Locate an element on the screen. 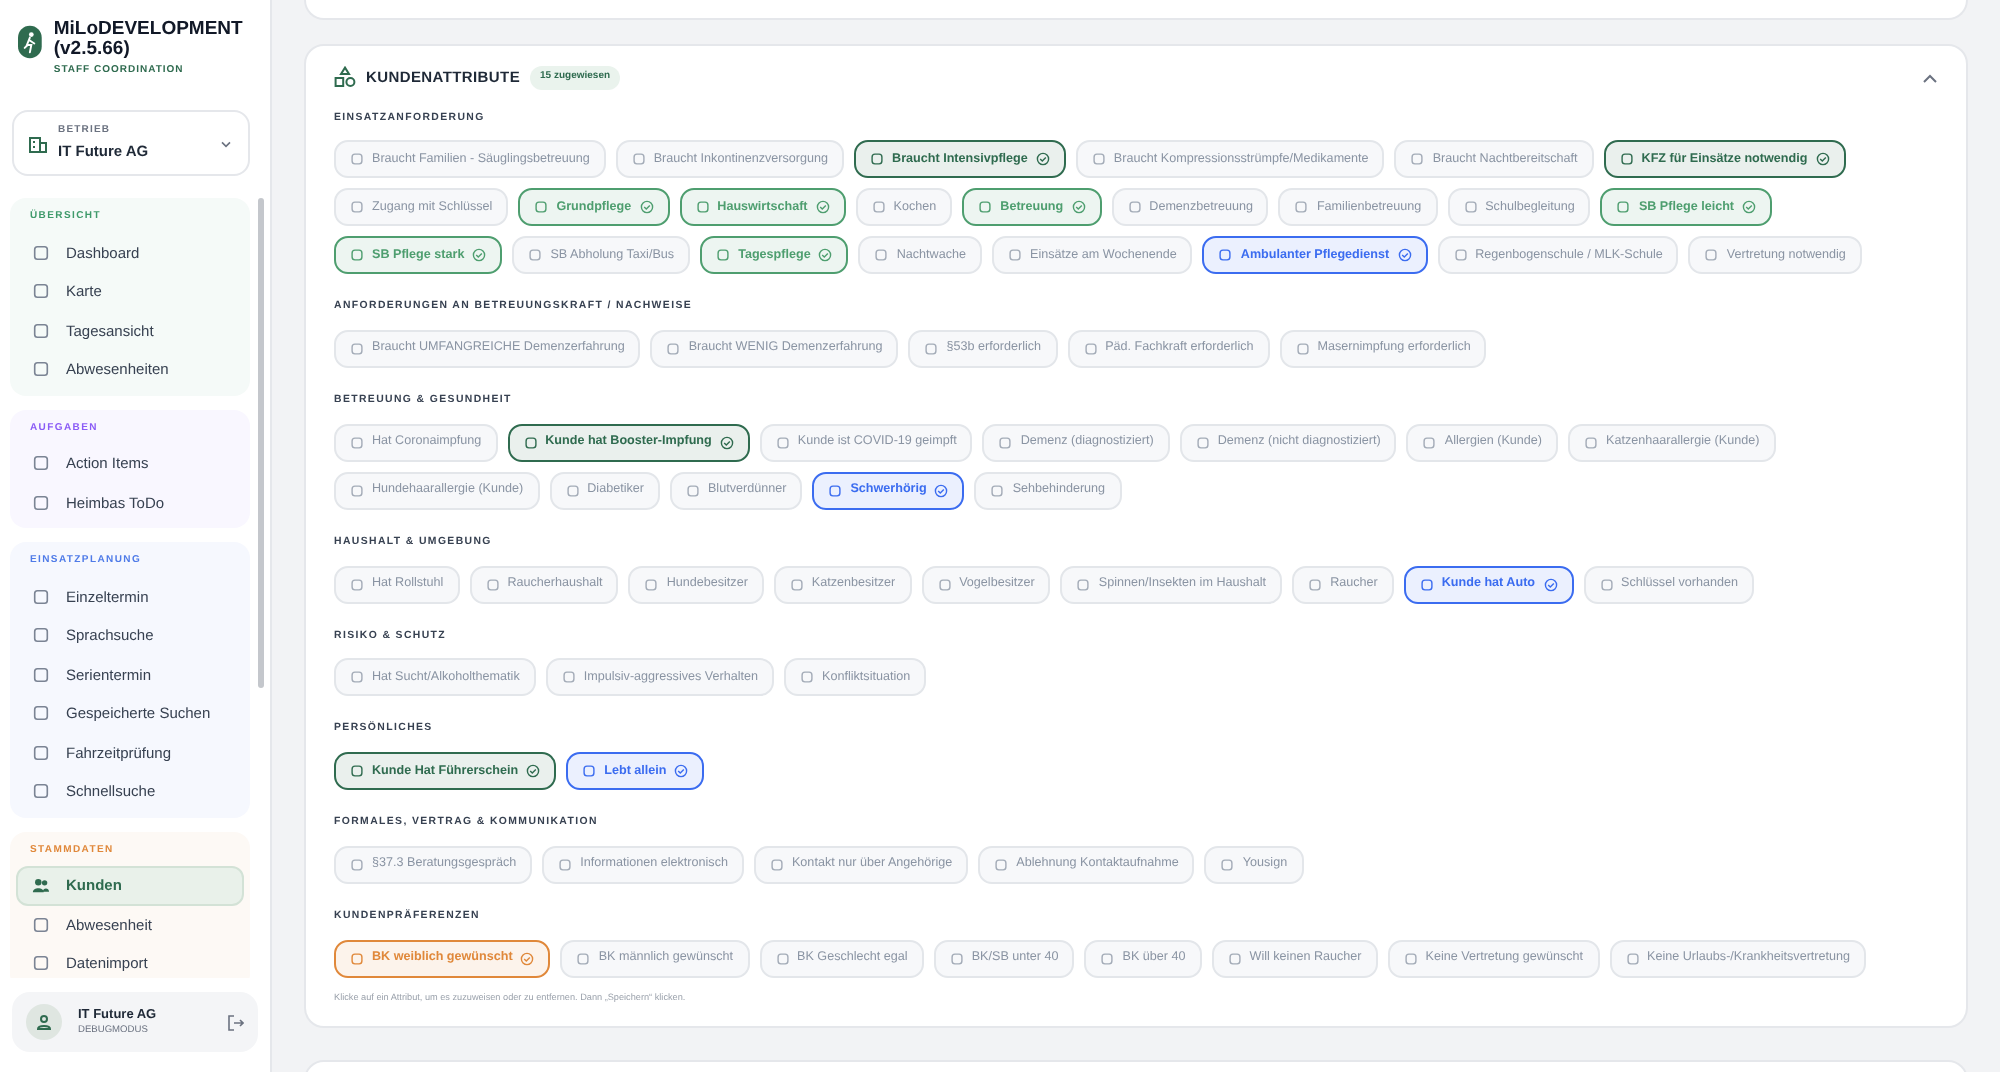 This screenshot has height=1072, width=2000. people-icon is located at coordinates (41, 885).